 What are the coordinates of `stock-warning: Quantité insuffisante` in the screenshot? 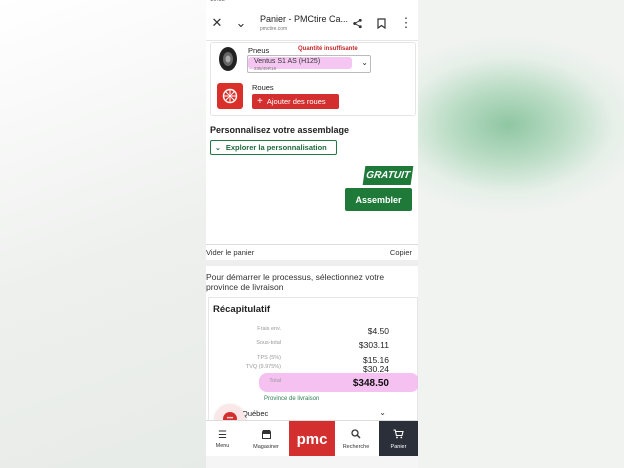 It's located at (328, 49).